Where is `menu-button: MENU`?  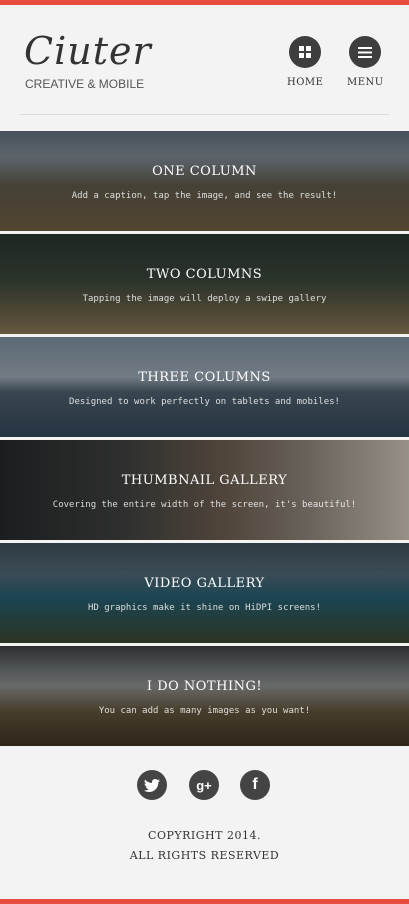
menu-button: MENU is located at coordinates (365, 62).